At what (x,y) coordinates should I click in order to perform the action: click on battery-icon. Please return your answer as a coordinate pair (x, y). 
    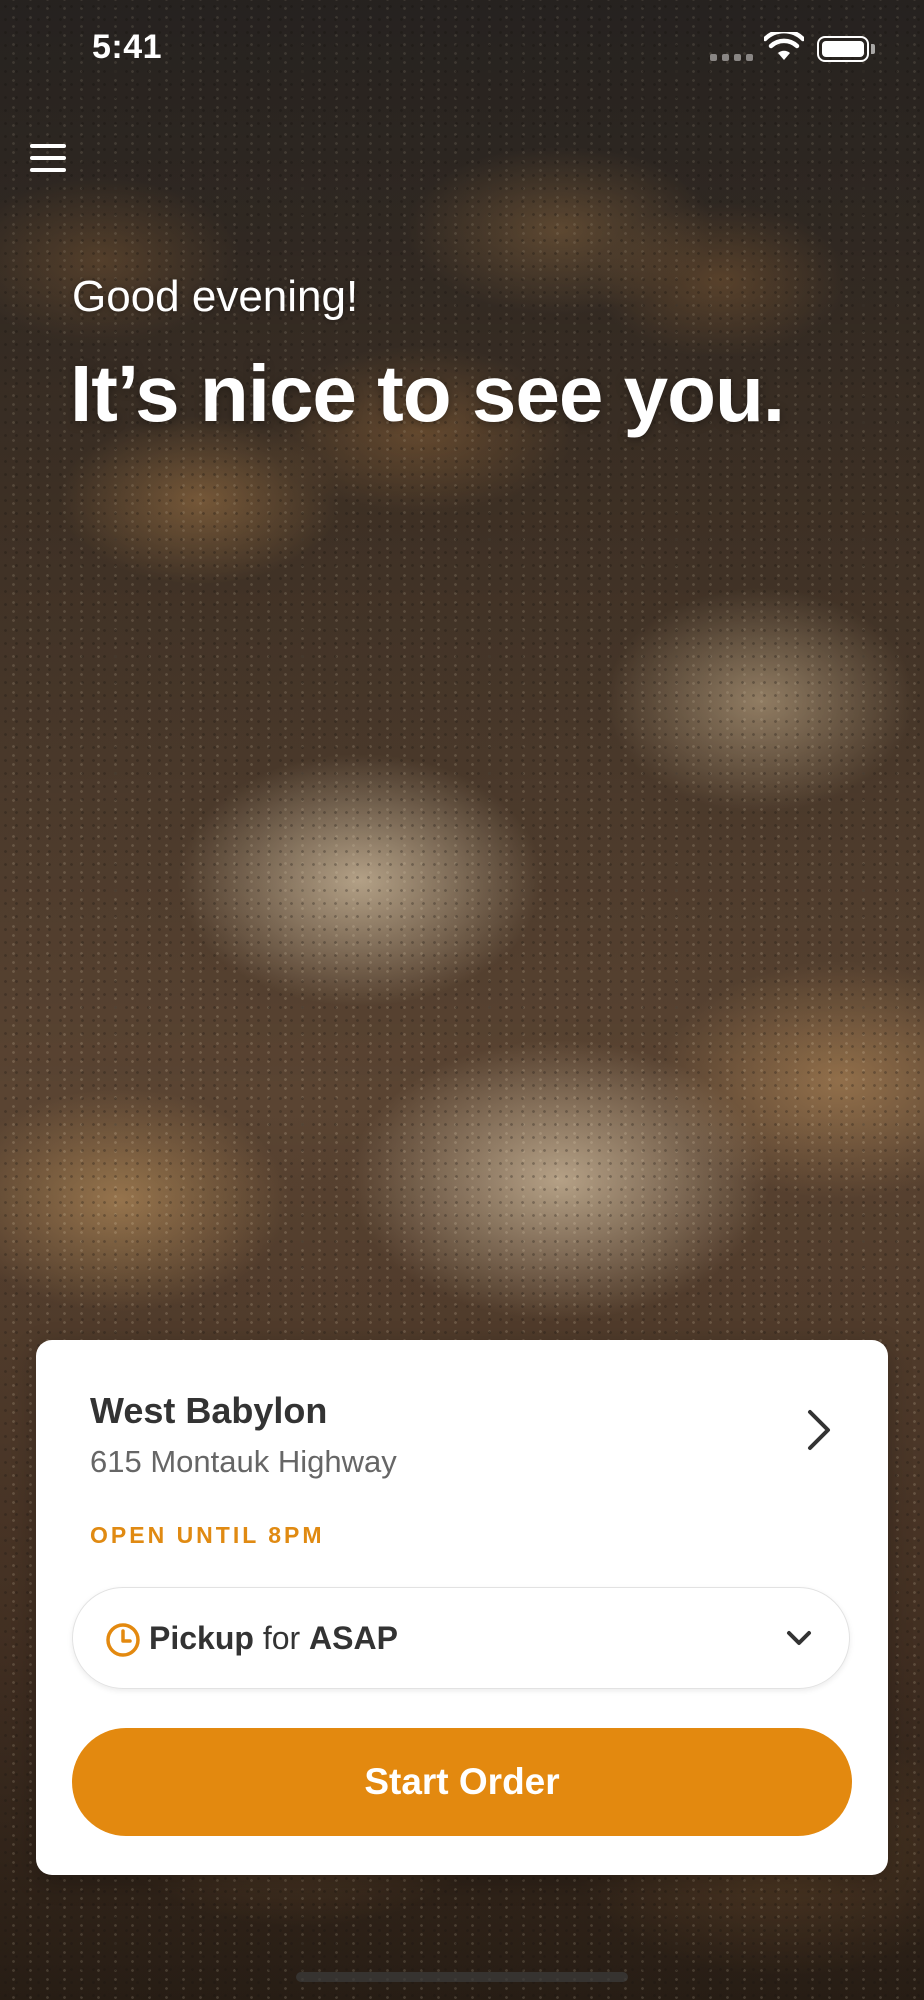
    Looking at the image, I should click on (843, 49).